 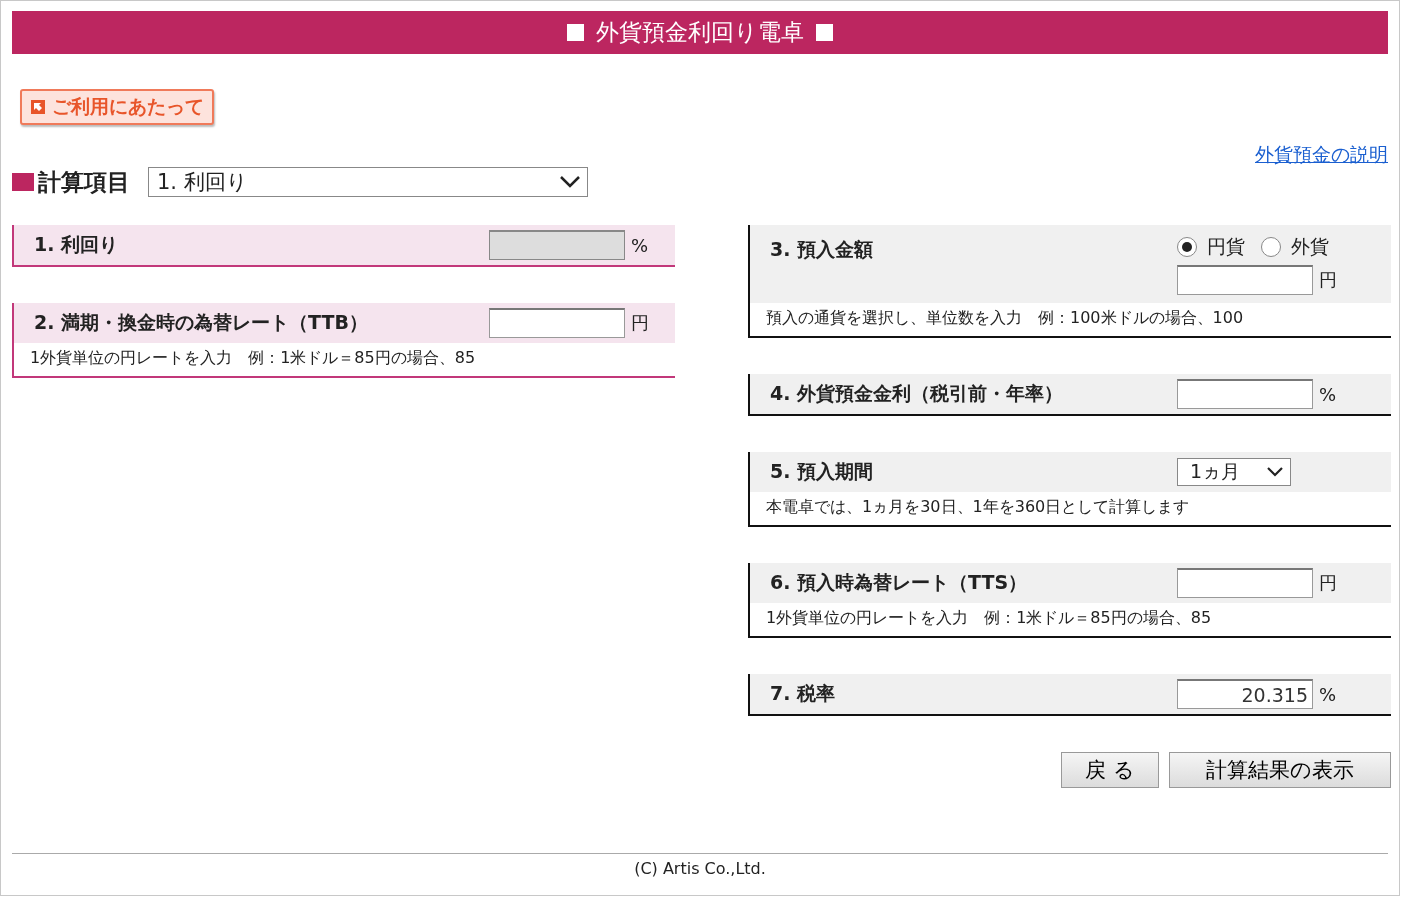 I want to click on field-label: 4. 外貨預金金利（税引前・年率）, so click(x=917, y=393).